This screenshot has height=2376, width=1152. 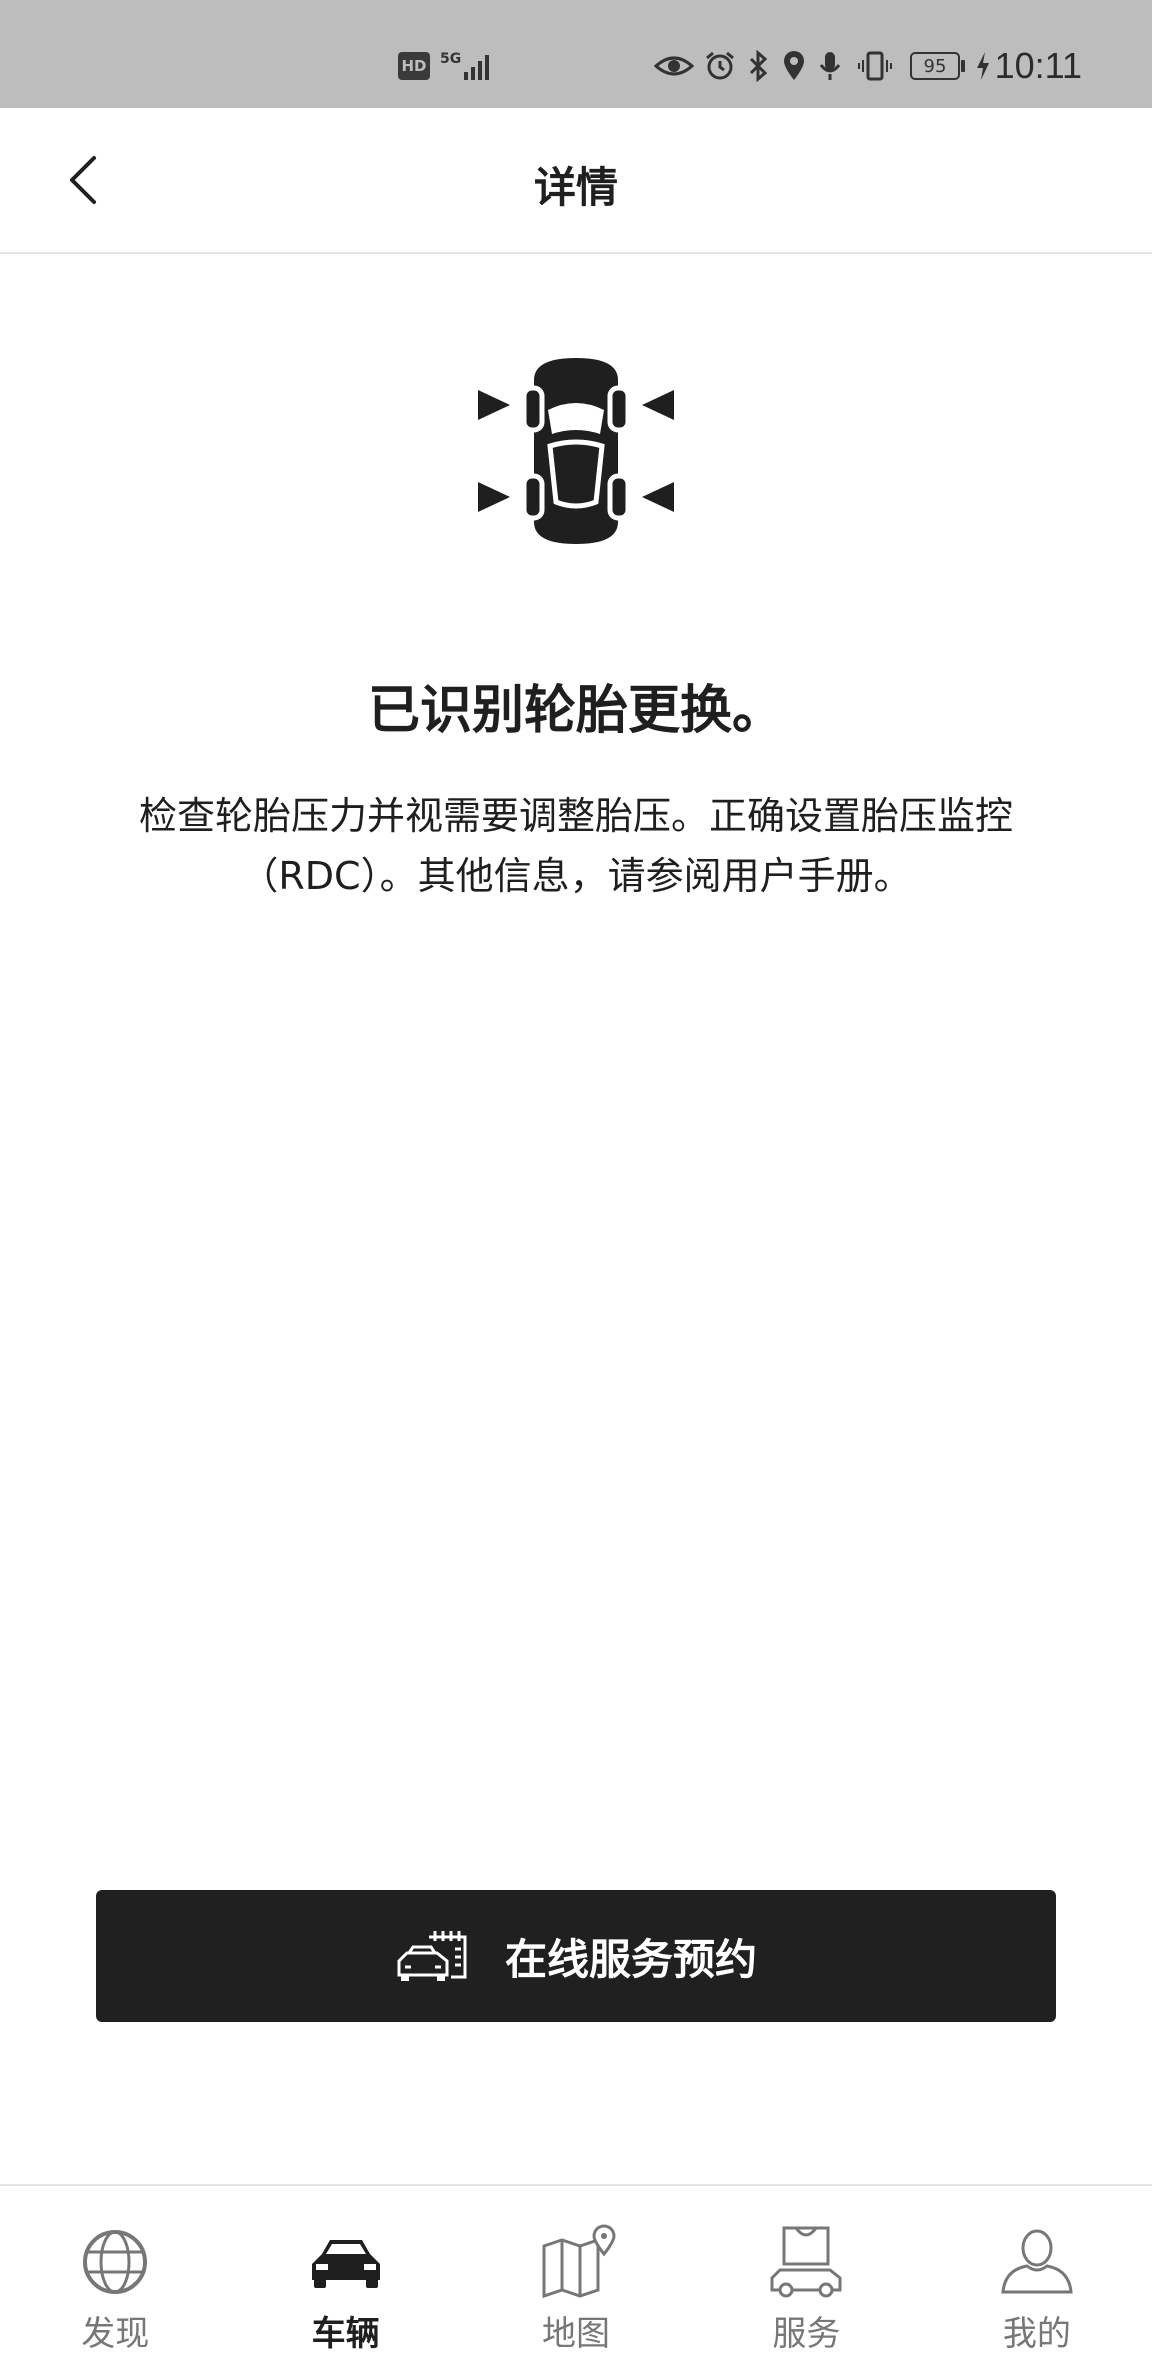 What do you see at coordinates (576, 54) in the screenshot?
I see `status-bar: HD 5G 95 10:11` at bounding box center [576, 54].